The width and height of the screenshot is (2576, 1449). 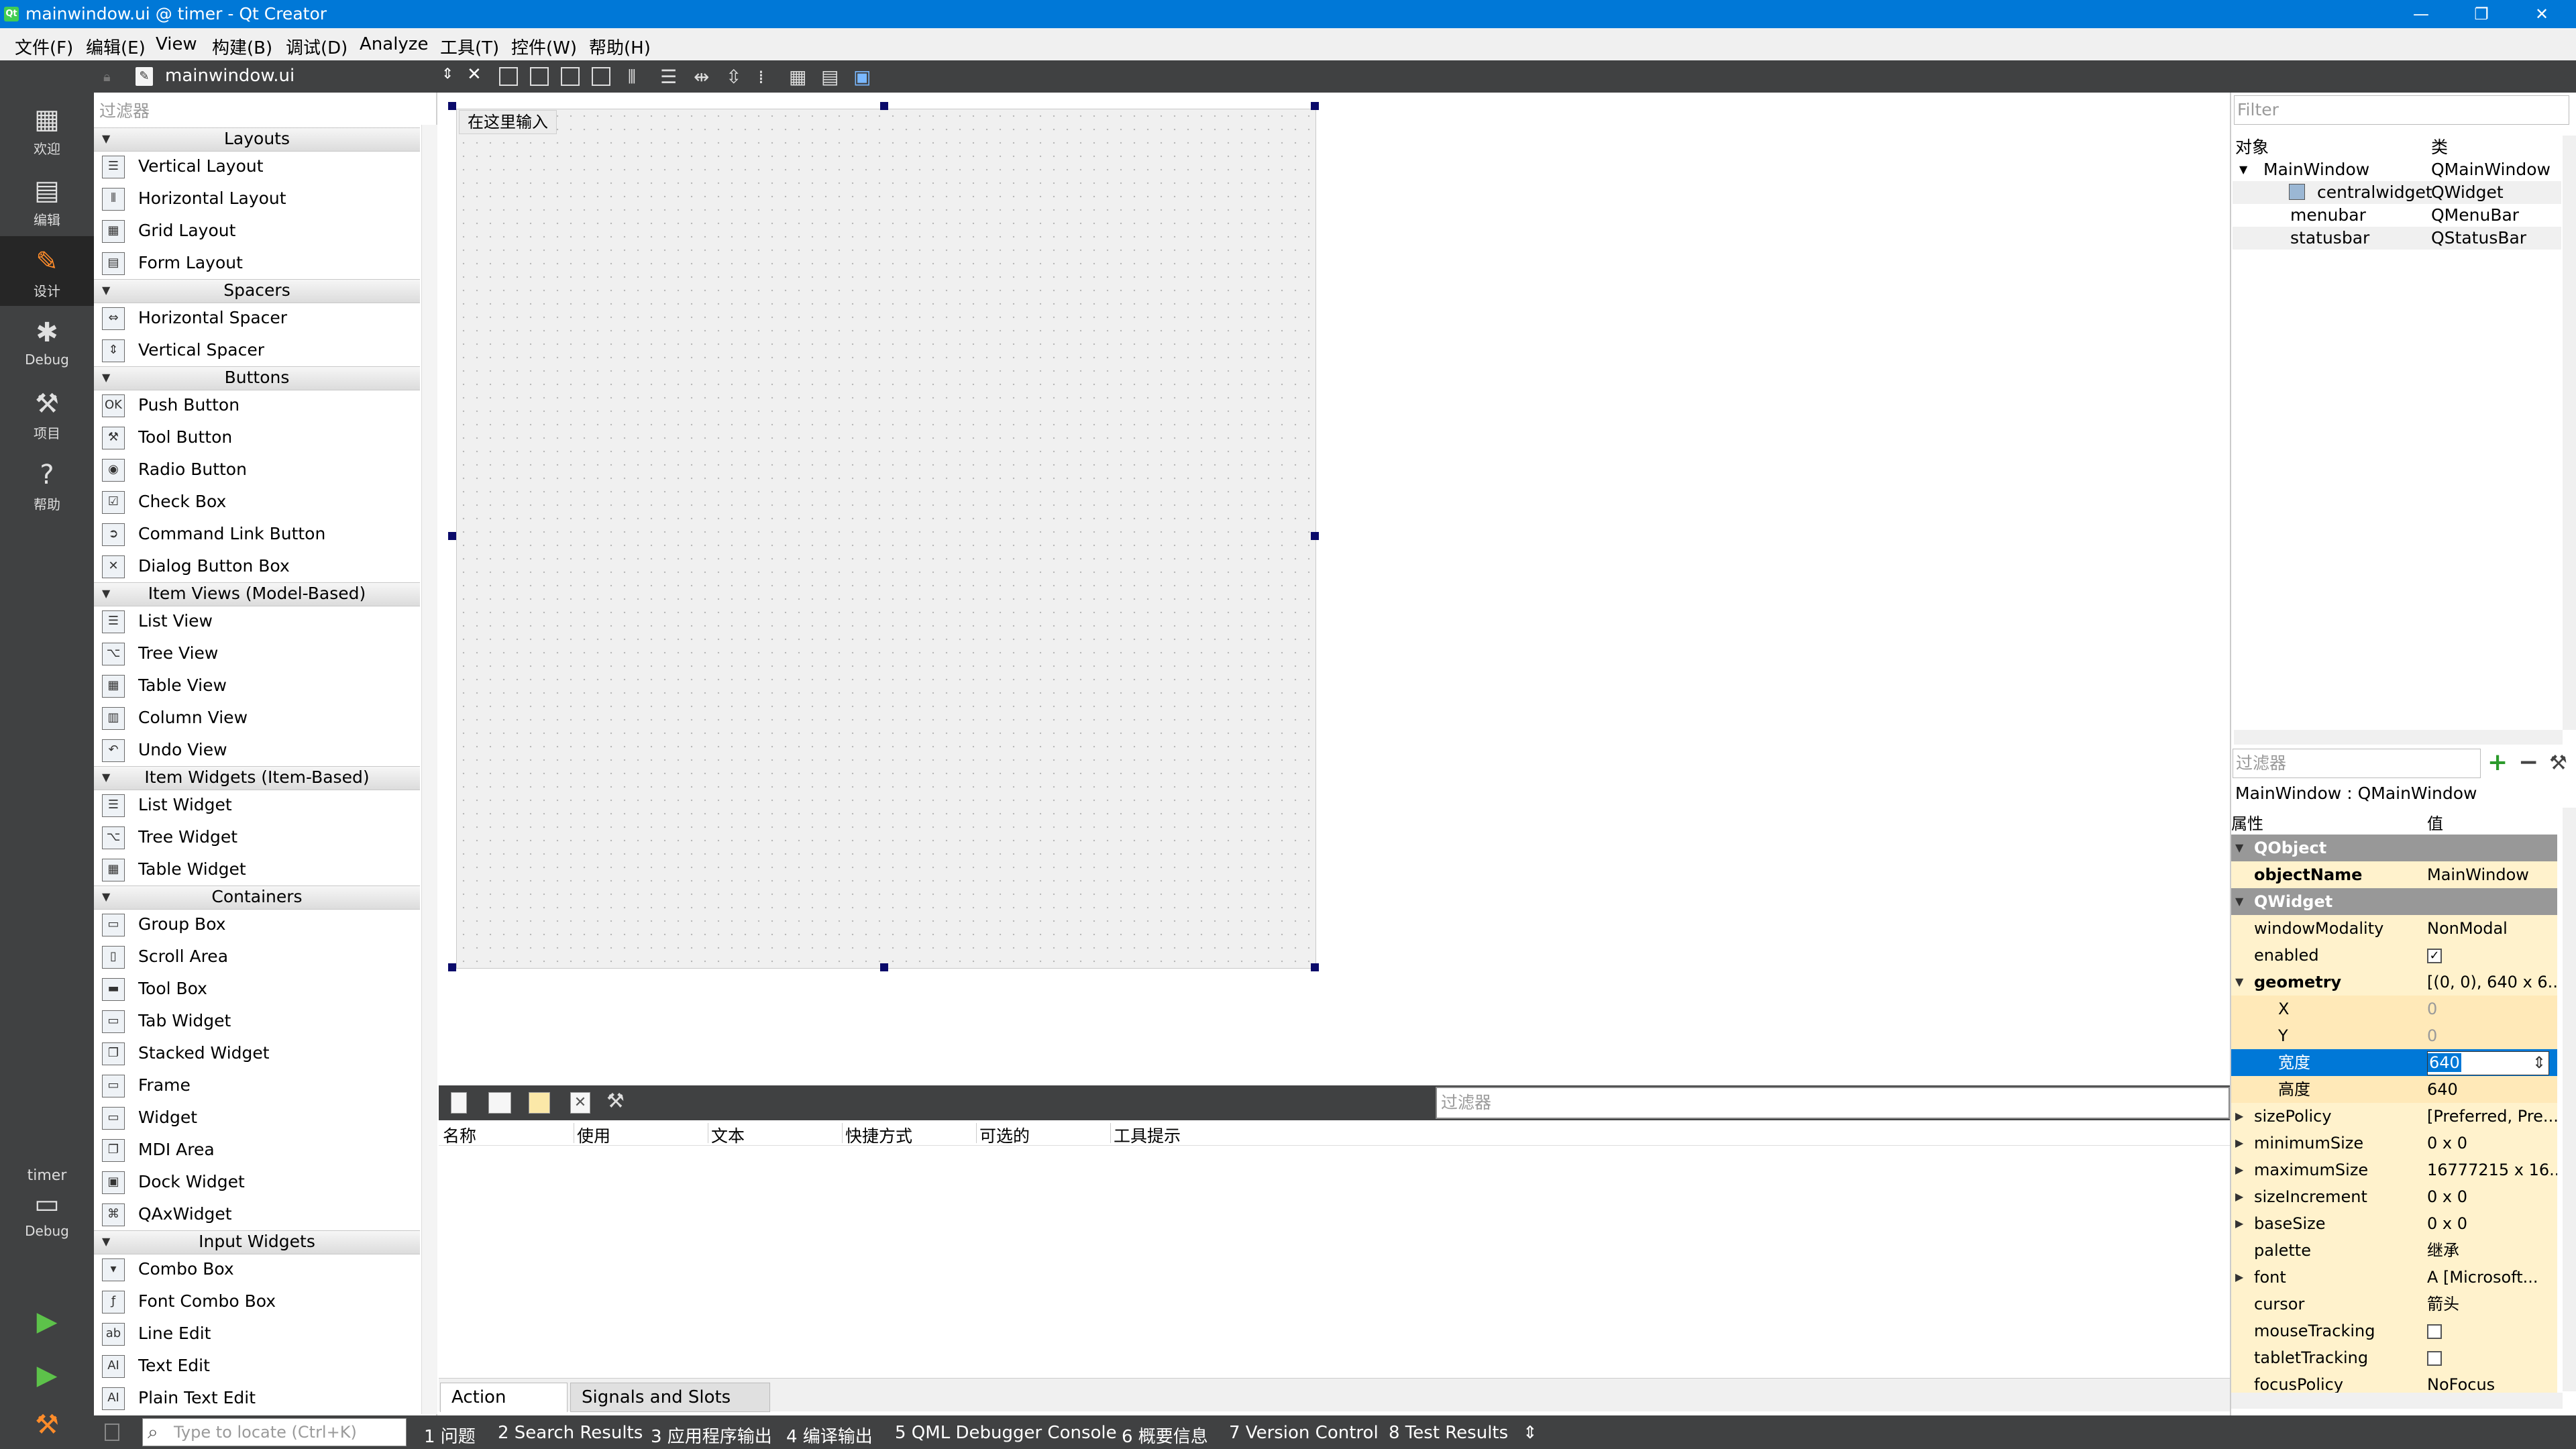 What do you see at coordinates (47, 1321) in the screenshot?
I see `run-button: ▶` at bounding box center [47, 1321].